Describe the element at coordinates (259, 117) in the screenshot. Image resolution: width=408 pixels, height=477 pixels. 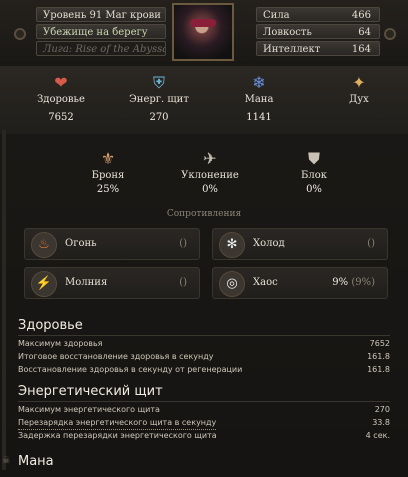
I see `stat-value: 1141` at that location.